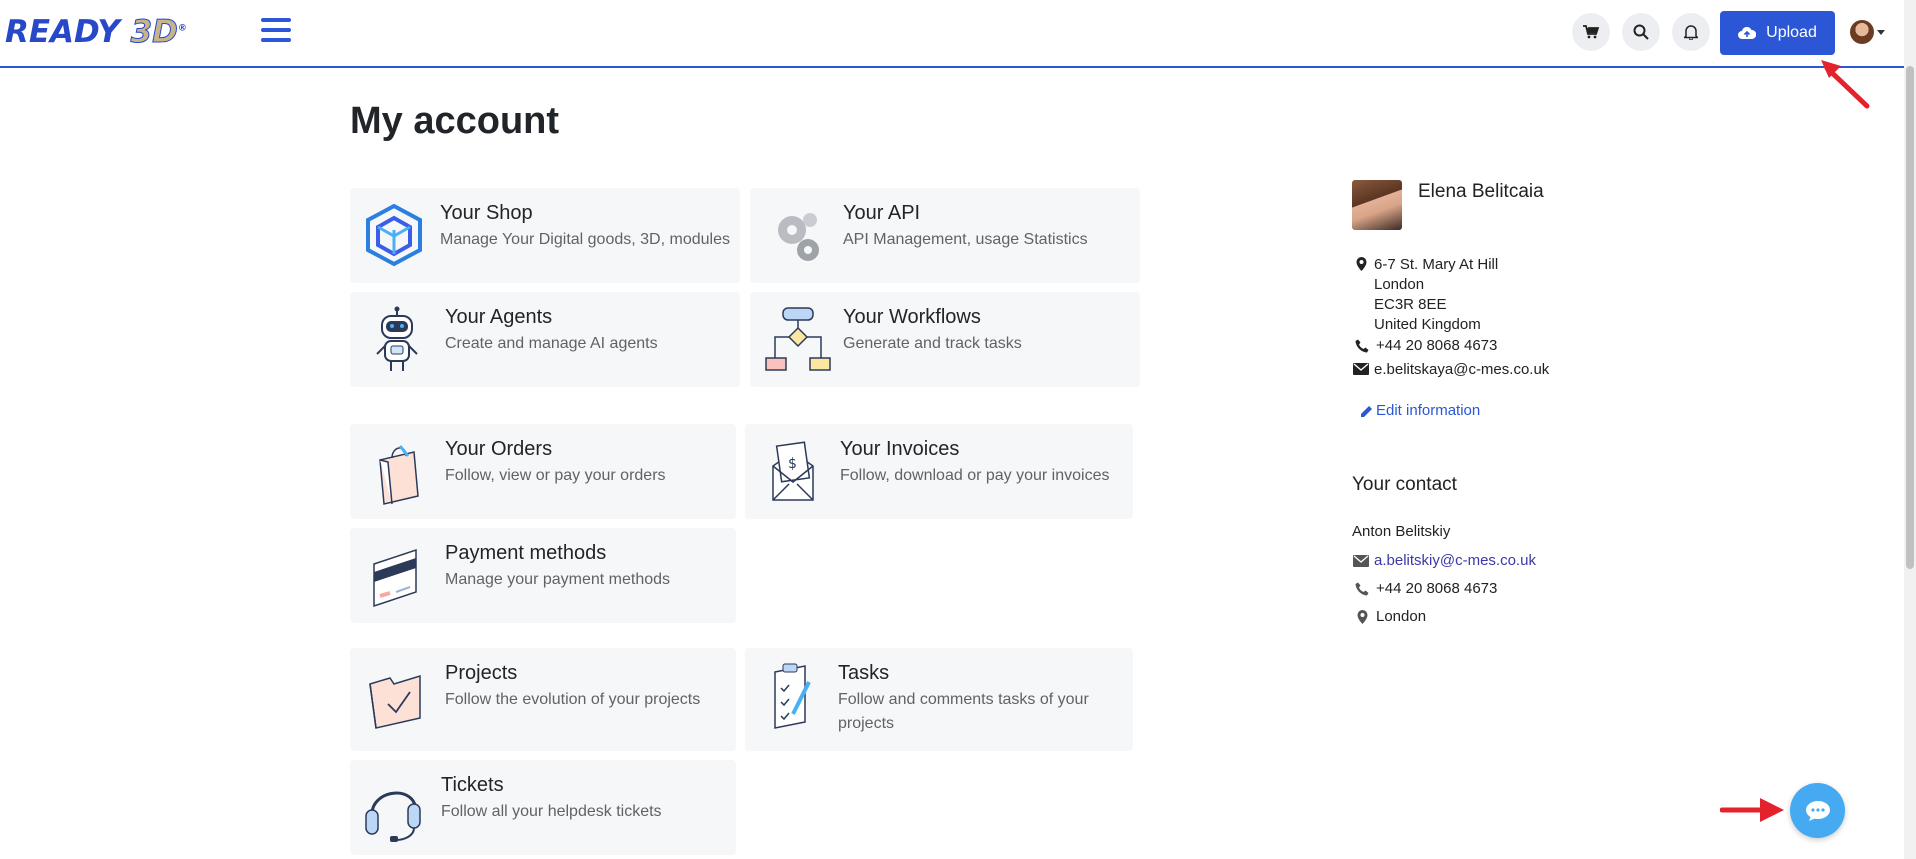 This screenshot has height=859, width=1916. Describe the element at coordinates (1437, 588) in the screenshot. I see `contact-phone: +44 20 8068 4673` at that location.